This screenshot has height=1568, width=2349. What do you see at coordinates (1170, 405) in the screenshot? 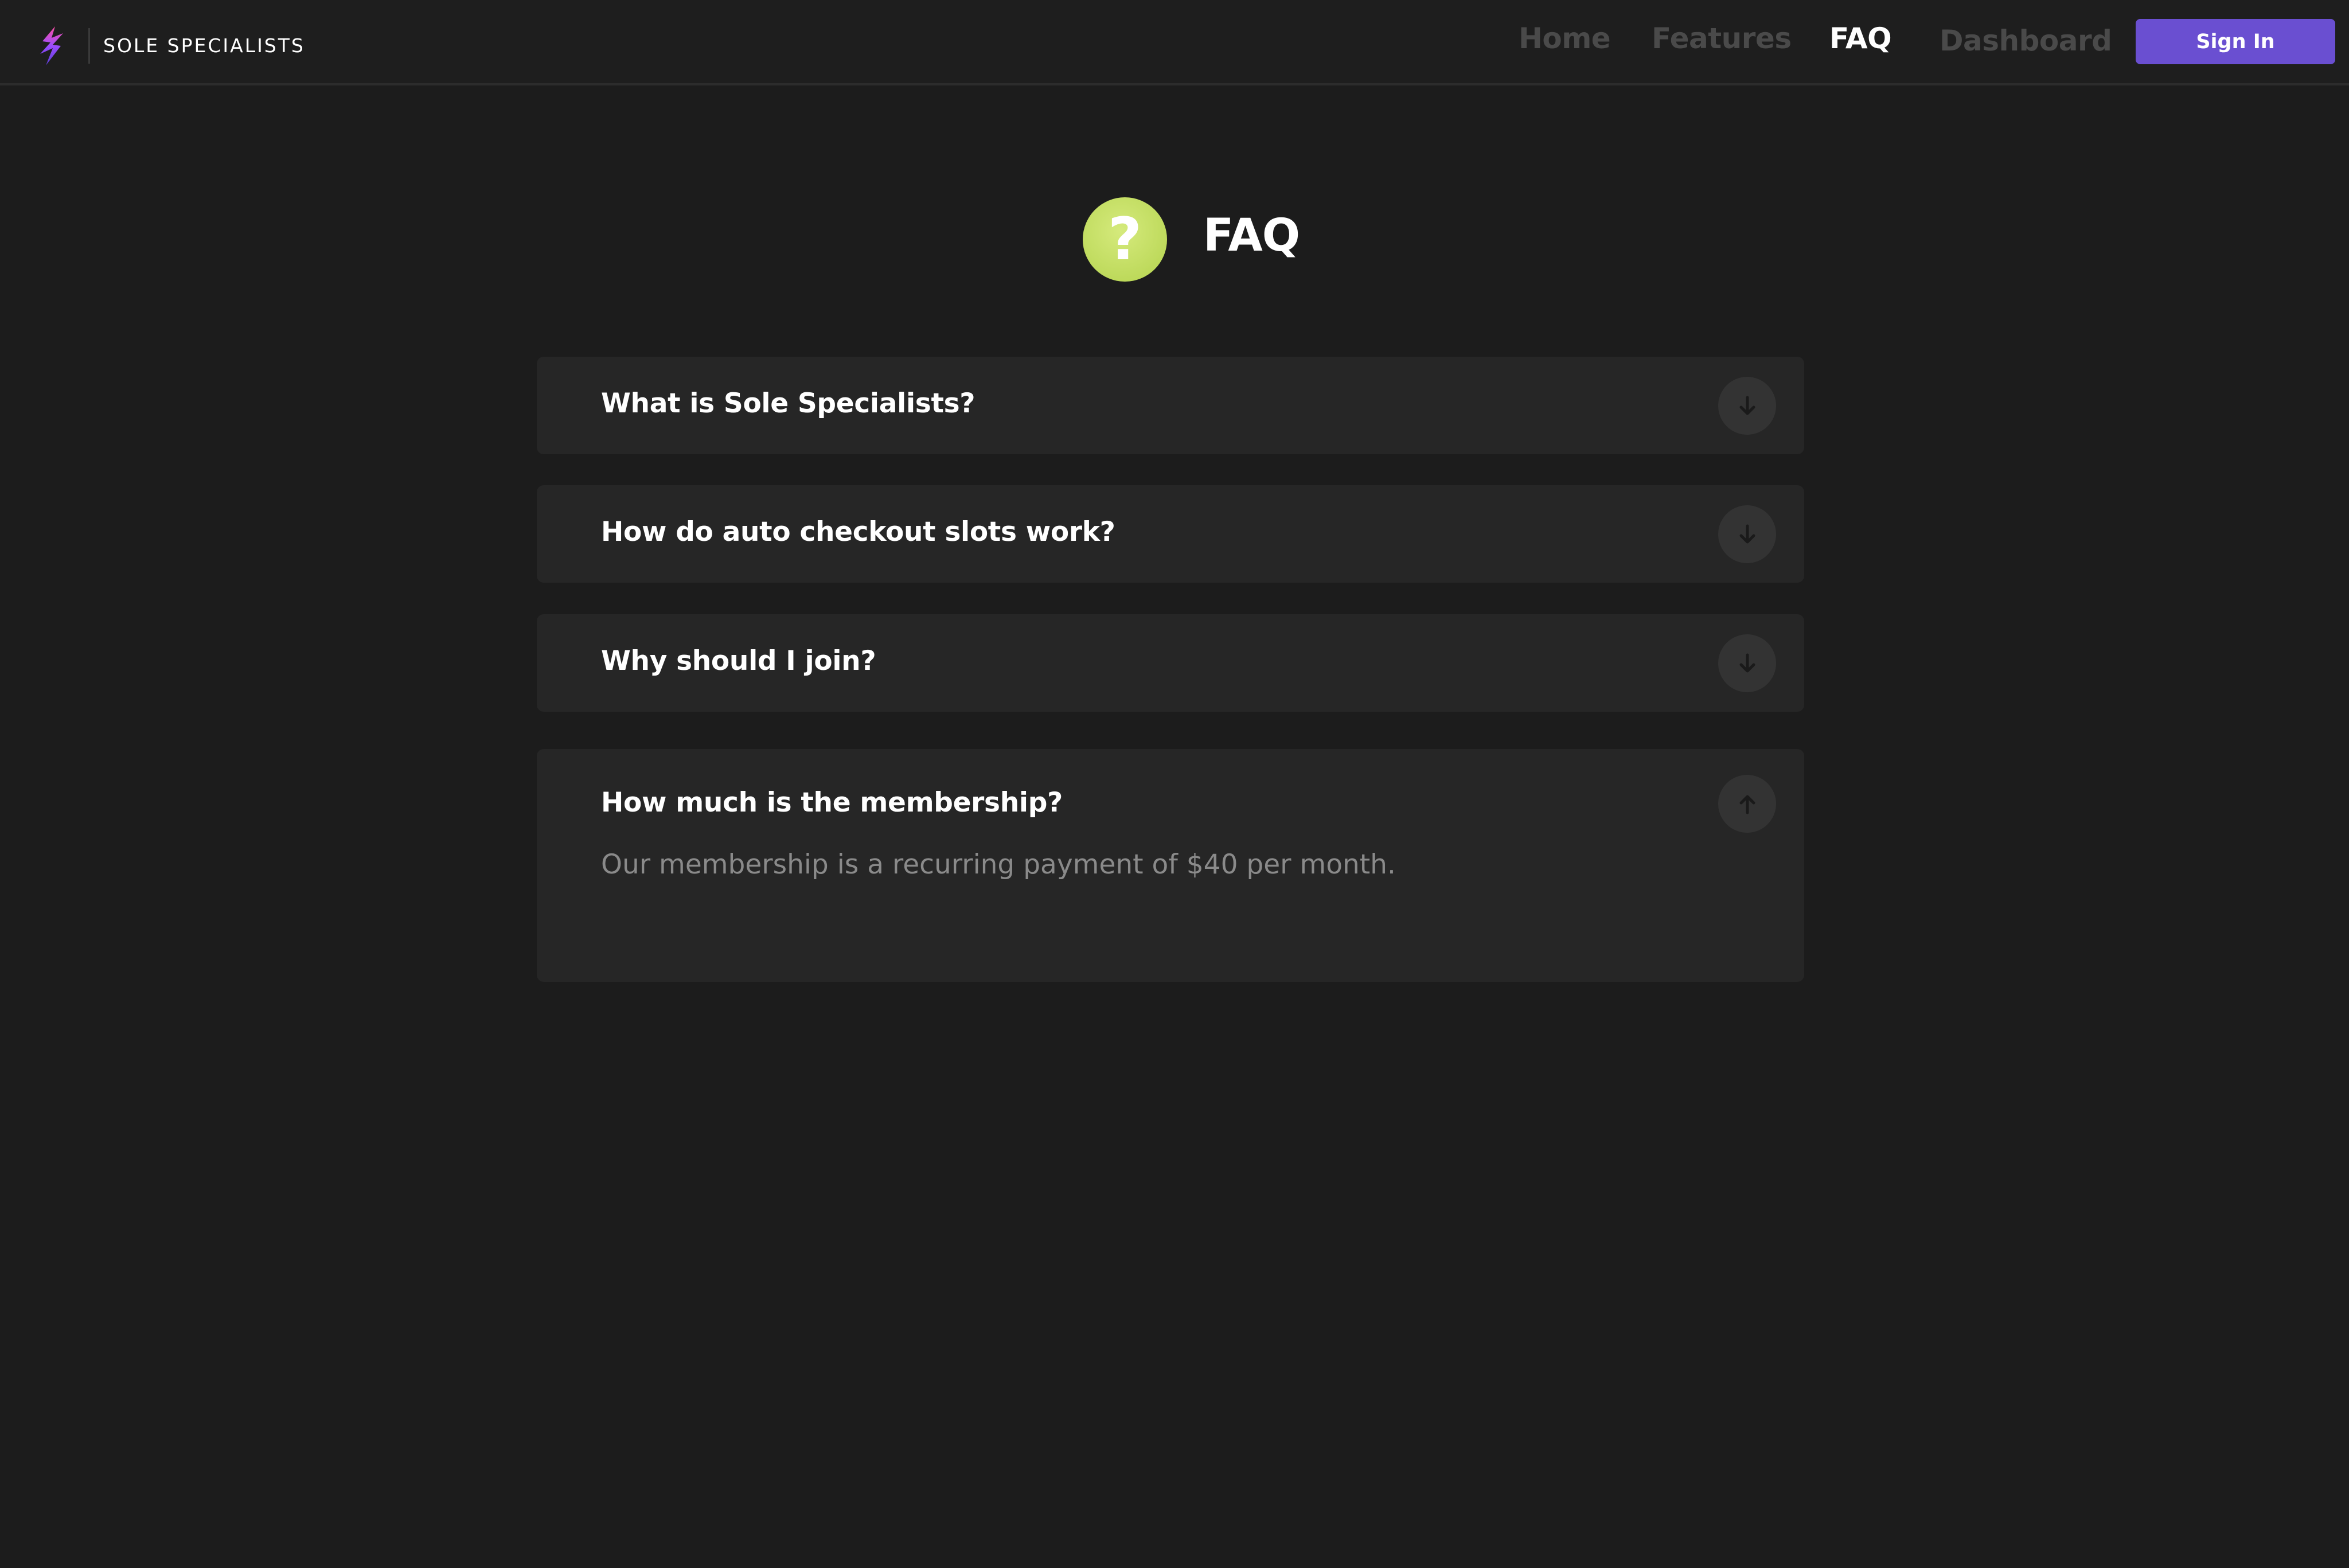
I see `faq-item: What is Sole Specialists?` at bounding box center [1170, 405].